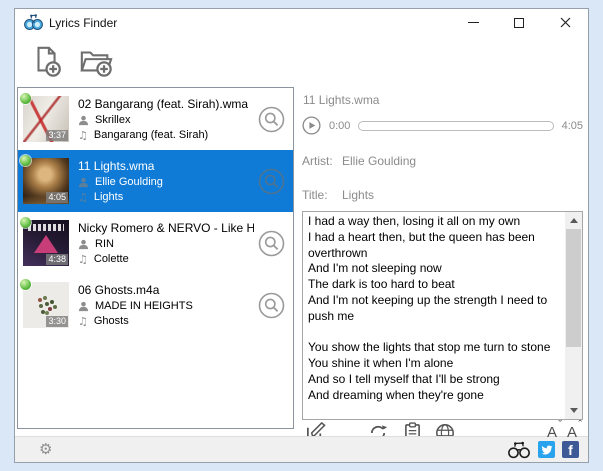 The image size is (603, 471). Describe the element at coordinates (111, 321) in the screenshot. I see `track-song: Ghosts` at that location.